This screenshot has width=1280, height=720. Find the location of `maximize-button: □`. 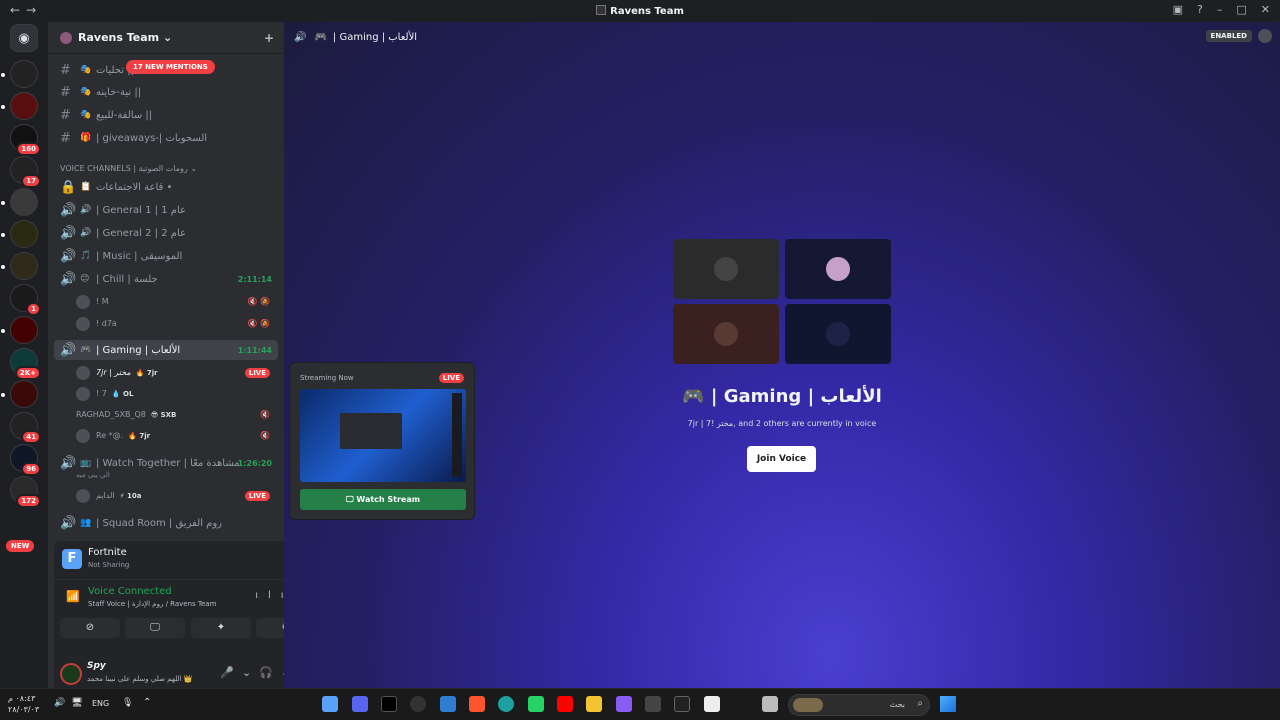

maximize-button: □ is located at coordinates (1241, 9).